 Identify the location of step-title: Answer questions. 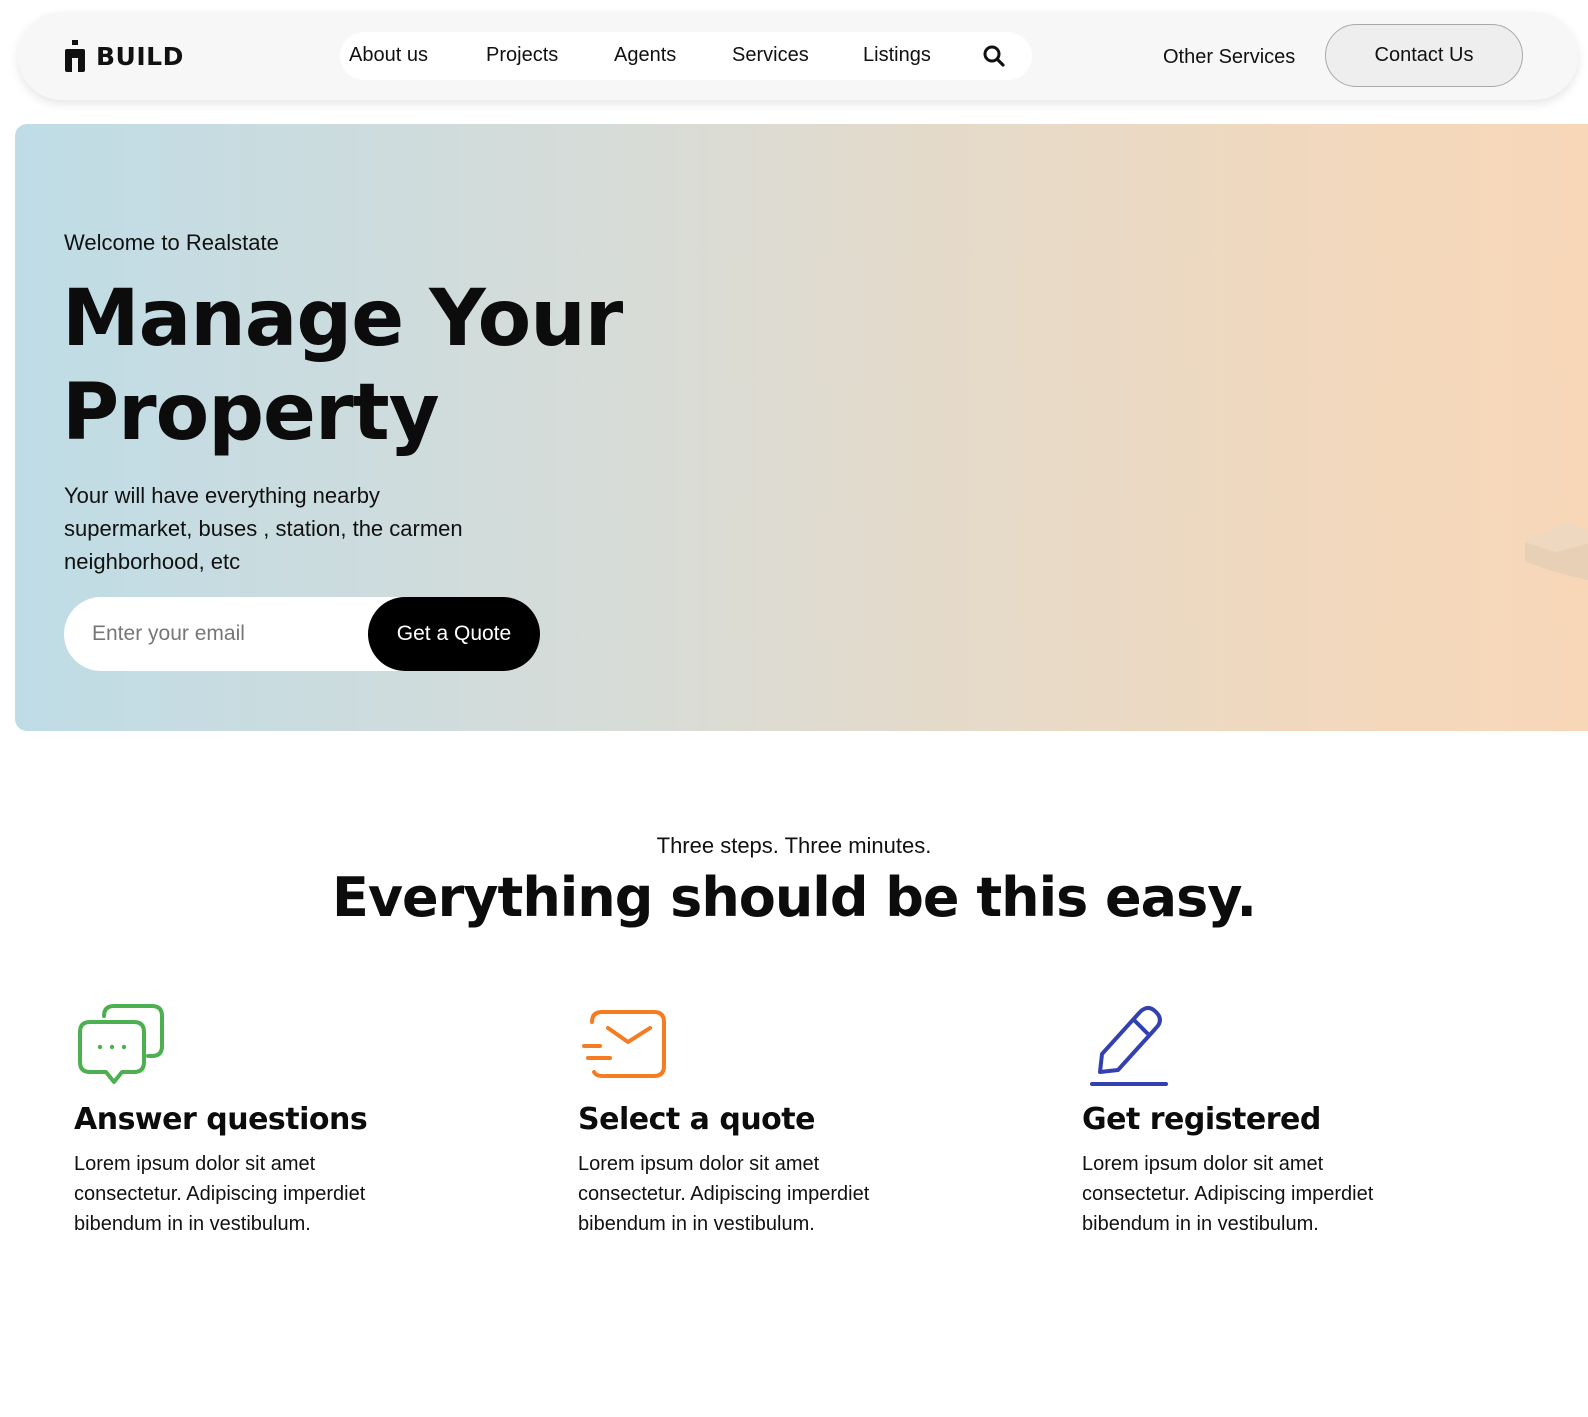
(221, 1119).